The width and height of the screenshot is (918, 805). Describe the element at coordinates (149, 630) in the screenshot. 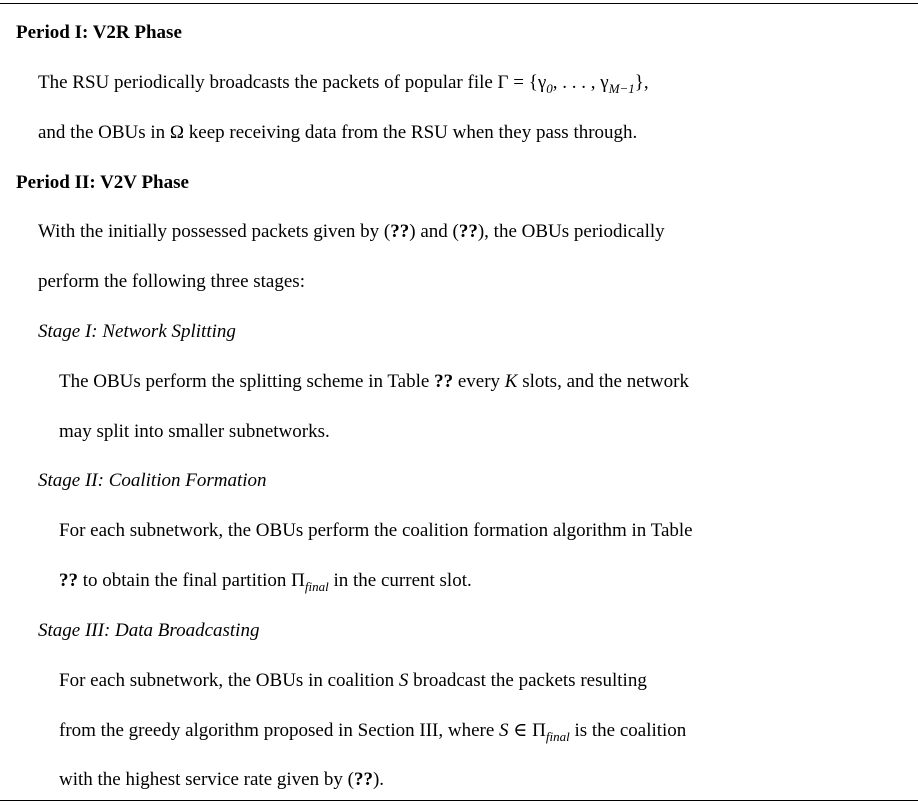

I see `stage3-title: Stage III: Data Broadcasting` at that location.